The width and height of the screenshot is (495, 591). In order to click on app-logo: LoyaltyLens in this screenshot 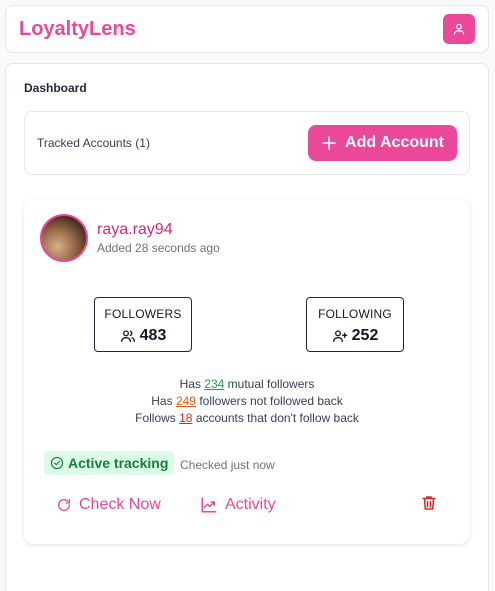, I will do `click(77, 28)`.